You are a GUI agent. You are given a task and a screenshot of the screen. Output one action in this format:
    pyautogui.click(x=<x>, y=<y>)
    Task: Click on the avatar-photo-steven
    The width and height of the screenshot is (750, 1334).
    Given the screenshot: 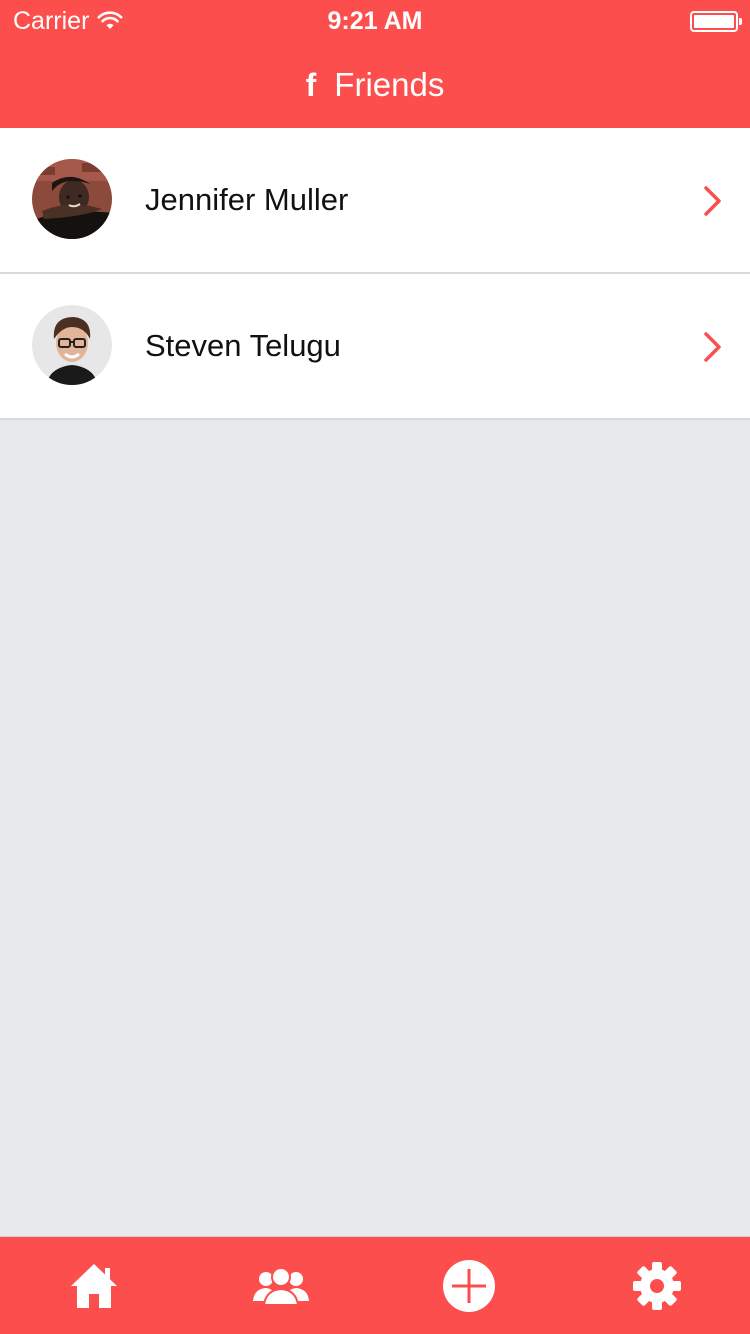 What is the action you would take?
    pyautogui.click(x=72, y=345)
    